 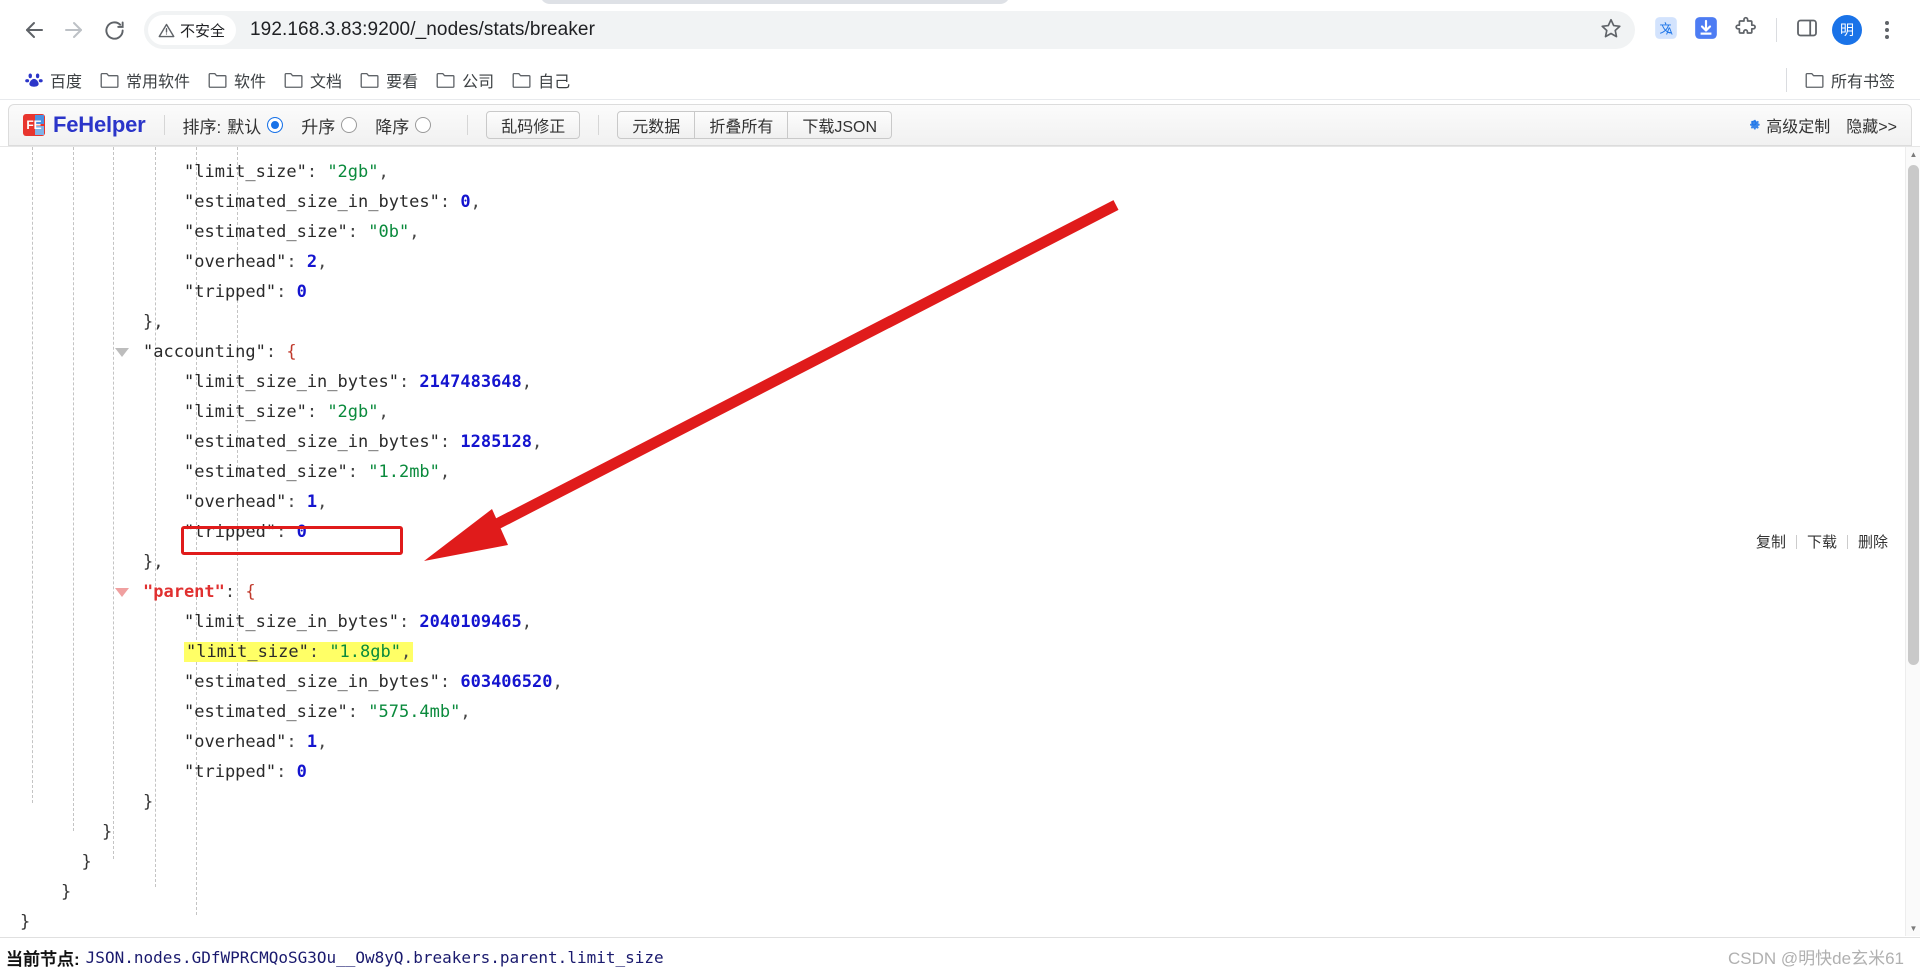 What do you see at coordinates (921, 30) in the screenshot?
I see `url-text: 192.168.3.83:9200/_nodes/stats/breaker` at bounding box center [921, 30].